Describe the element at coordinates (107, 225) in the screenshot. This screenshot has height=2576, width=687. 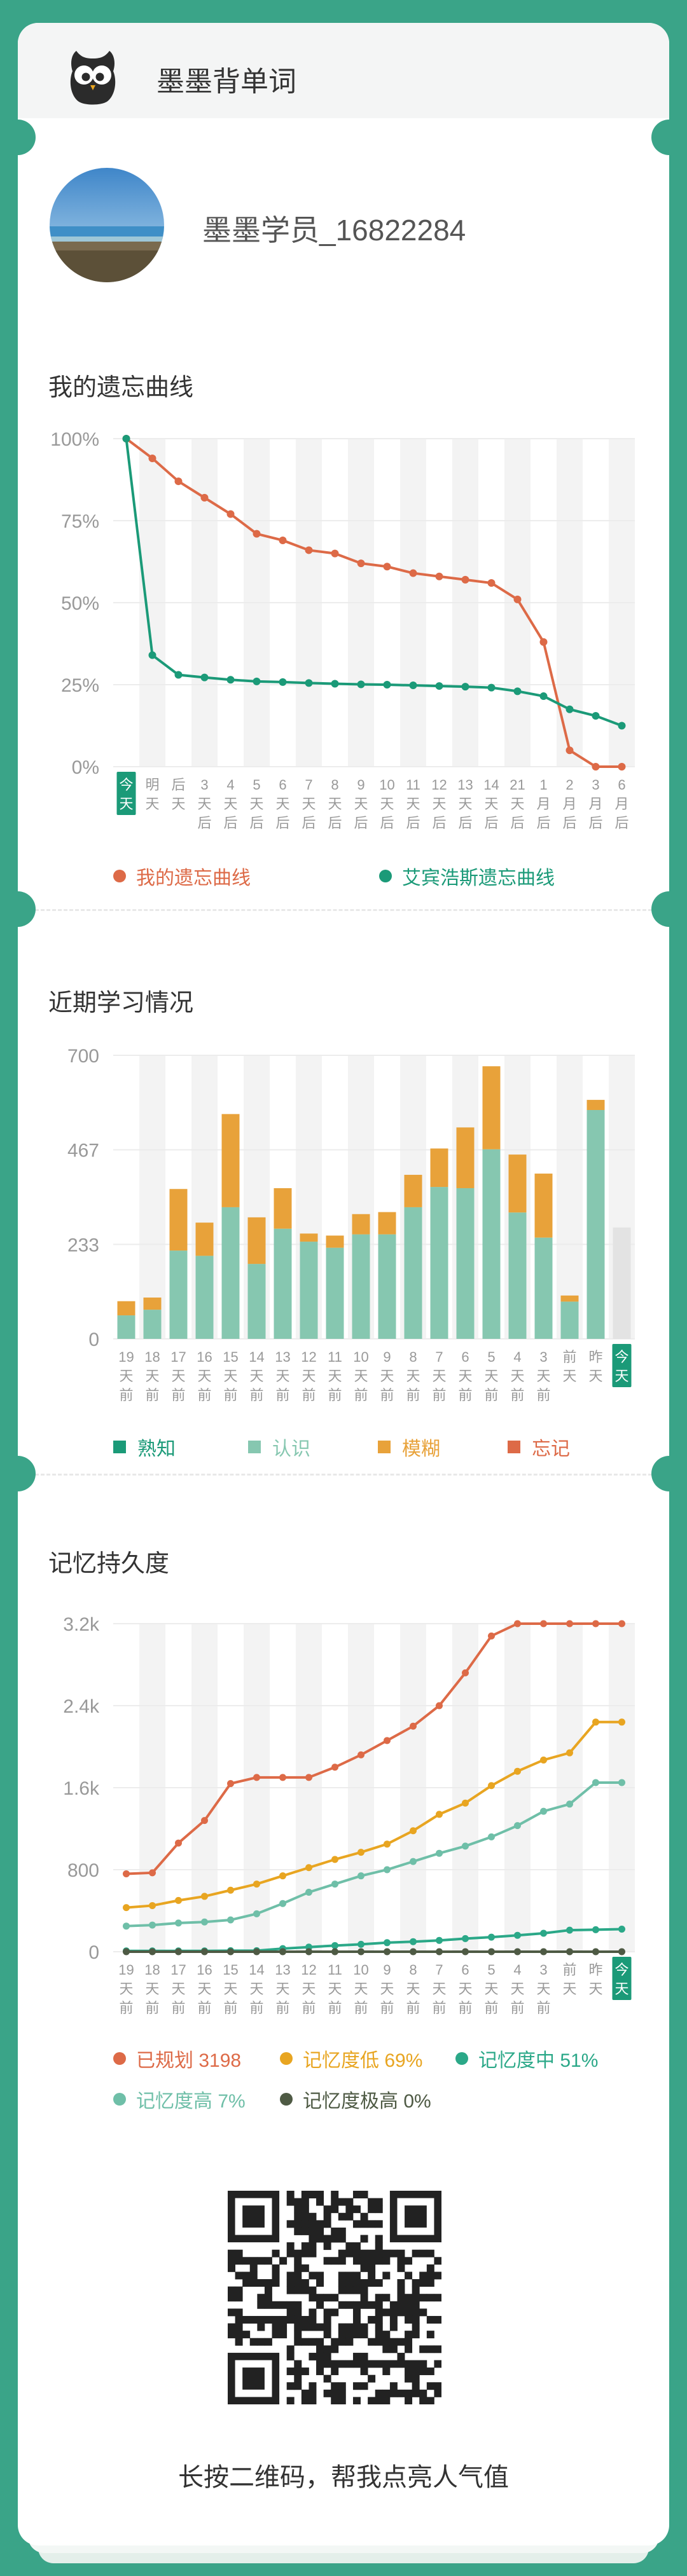
I see `user-avatar` at that location.